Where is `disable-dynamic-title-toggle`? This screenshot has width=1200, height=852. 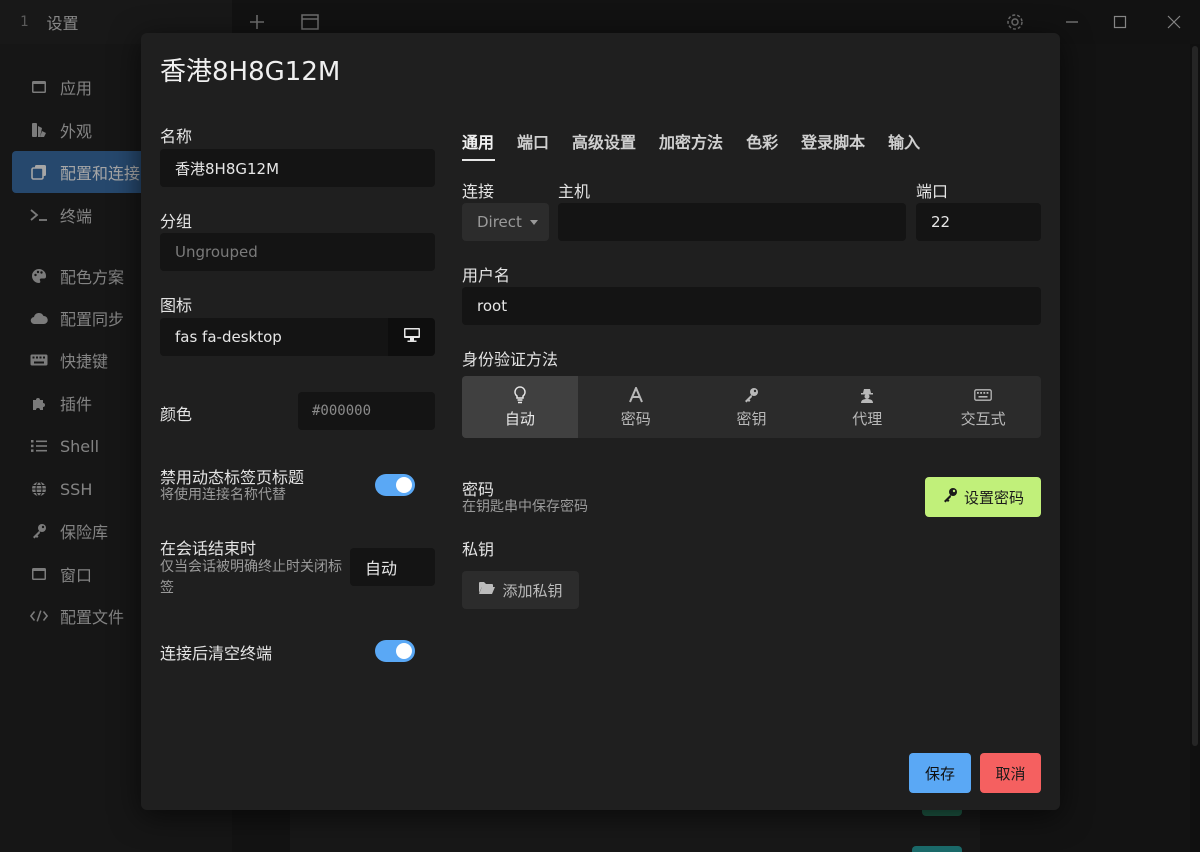 disable-dynamic-title-toggle is located at coordinates (395, 485).